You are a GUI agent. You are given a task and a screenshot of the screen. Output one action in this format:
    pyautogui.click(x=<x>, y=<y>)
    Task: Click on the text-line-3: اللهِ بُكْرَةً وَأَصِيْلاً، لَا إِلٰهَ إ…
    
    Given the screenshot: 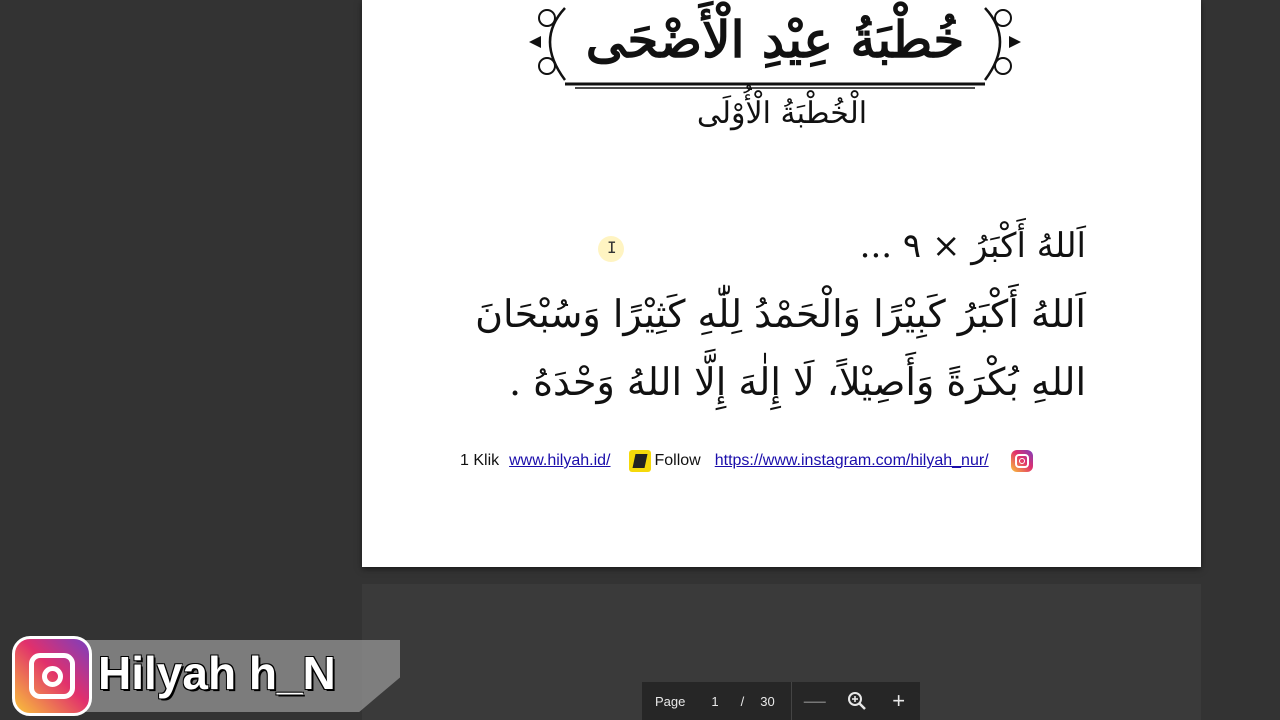 What is the action you would take?
    pyautogui.click(x=797, y=382)
    